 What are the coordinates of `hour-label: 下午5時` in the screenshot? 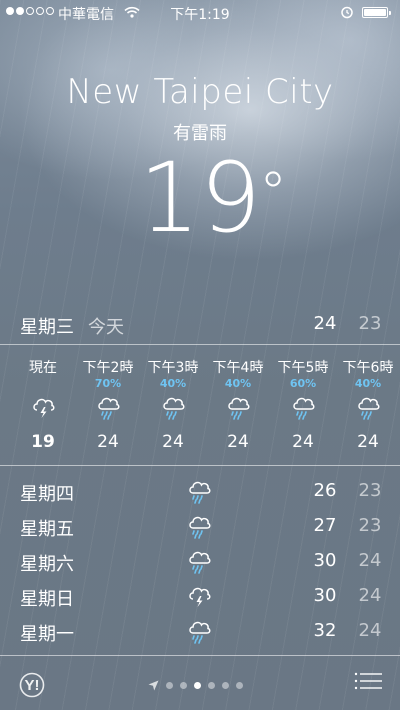 It's located at (303, 368).